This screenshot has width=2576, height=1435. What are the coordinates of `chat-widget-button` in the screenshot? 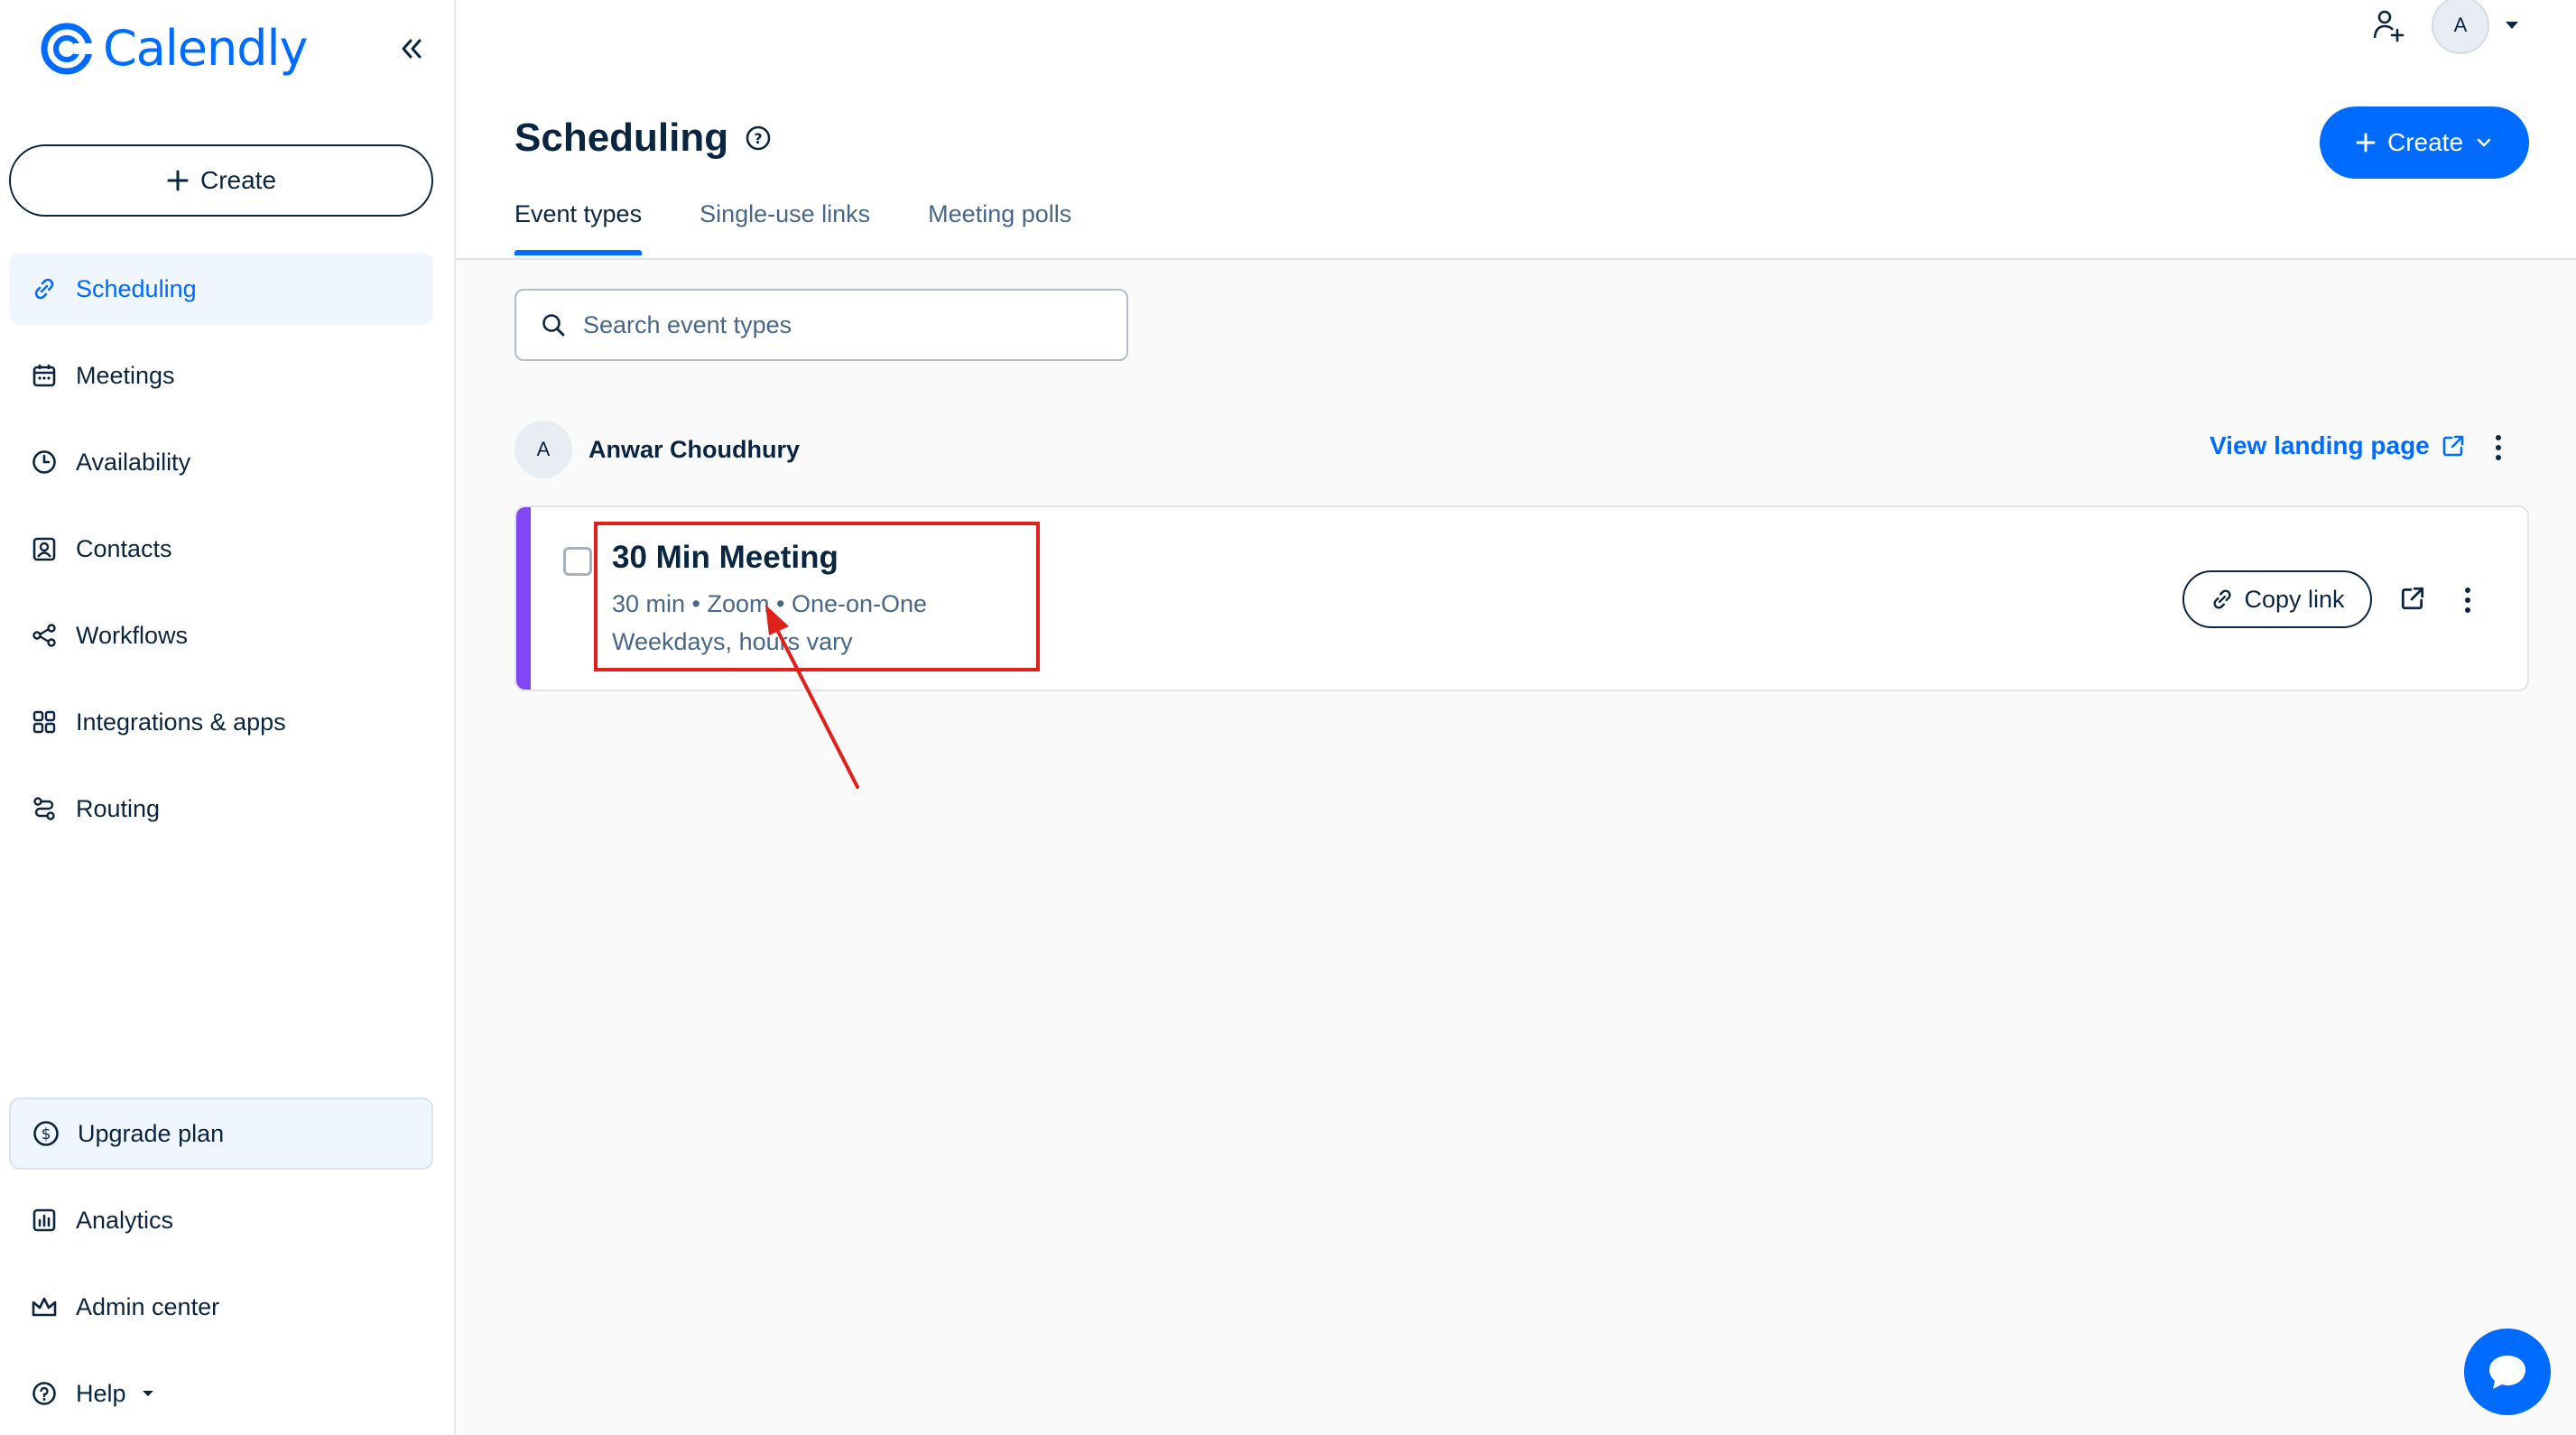 It's located at (2507, 1372).